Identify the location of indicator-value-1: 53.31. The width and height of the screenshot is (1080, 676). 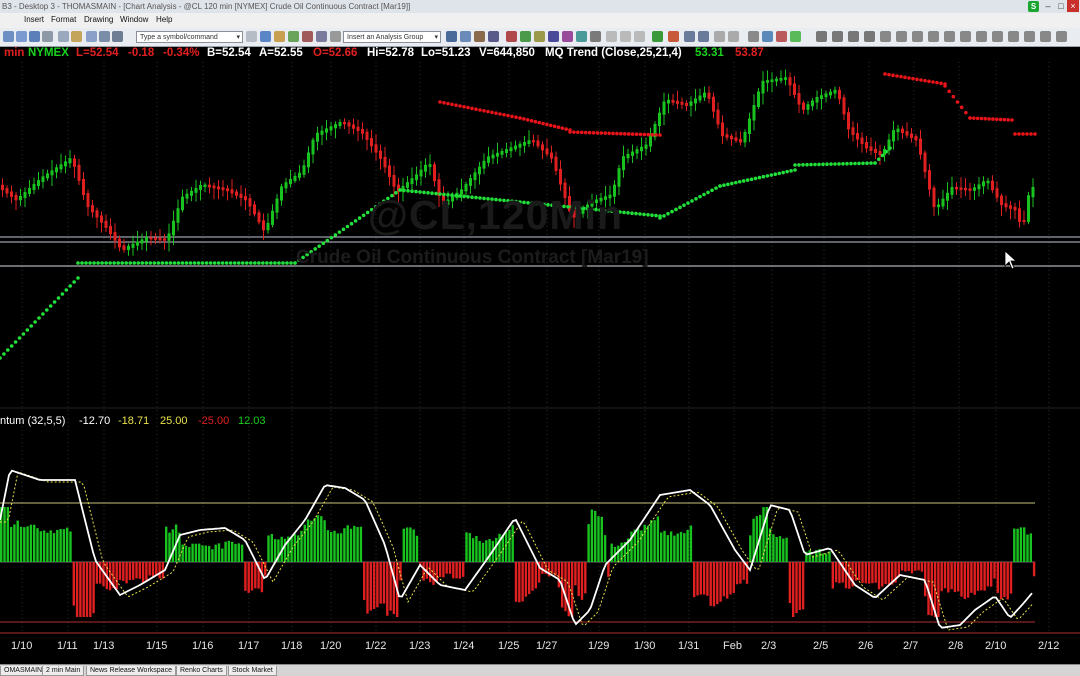
(709, 53).